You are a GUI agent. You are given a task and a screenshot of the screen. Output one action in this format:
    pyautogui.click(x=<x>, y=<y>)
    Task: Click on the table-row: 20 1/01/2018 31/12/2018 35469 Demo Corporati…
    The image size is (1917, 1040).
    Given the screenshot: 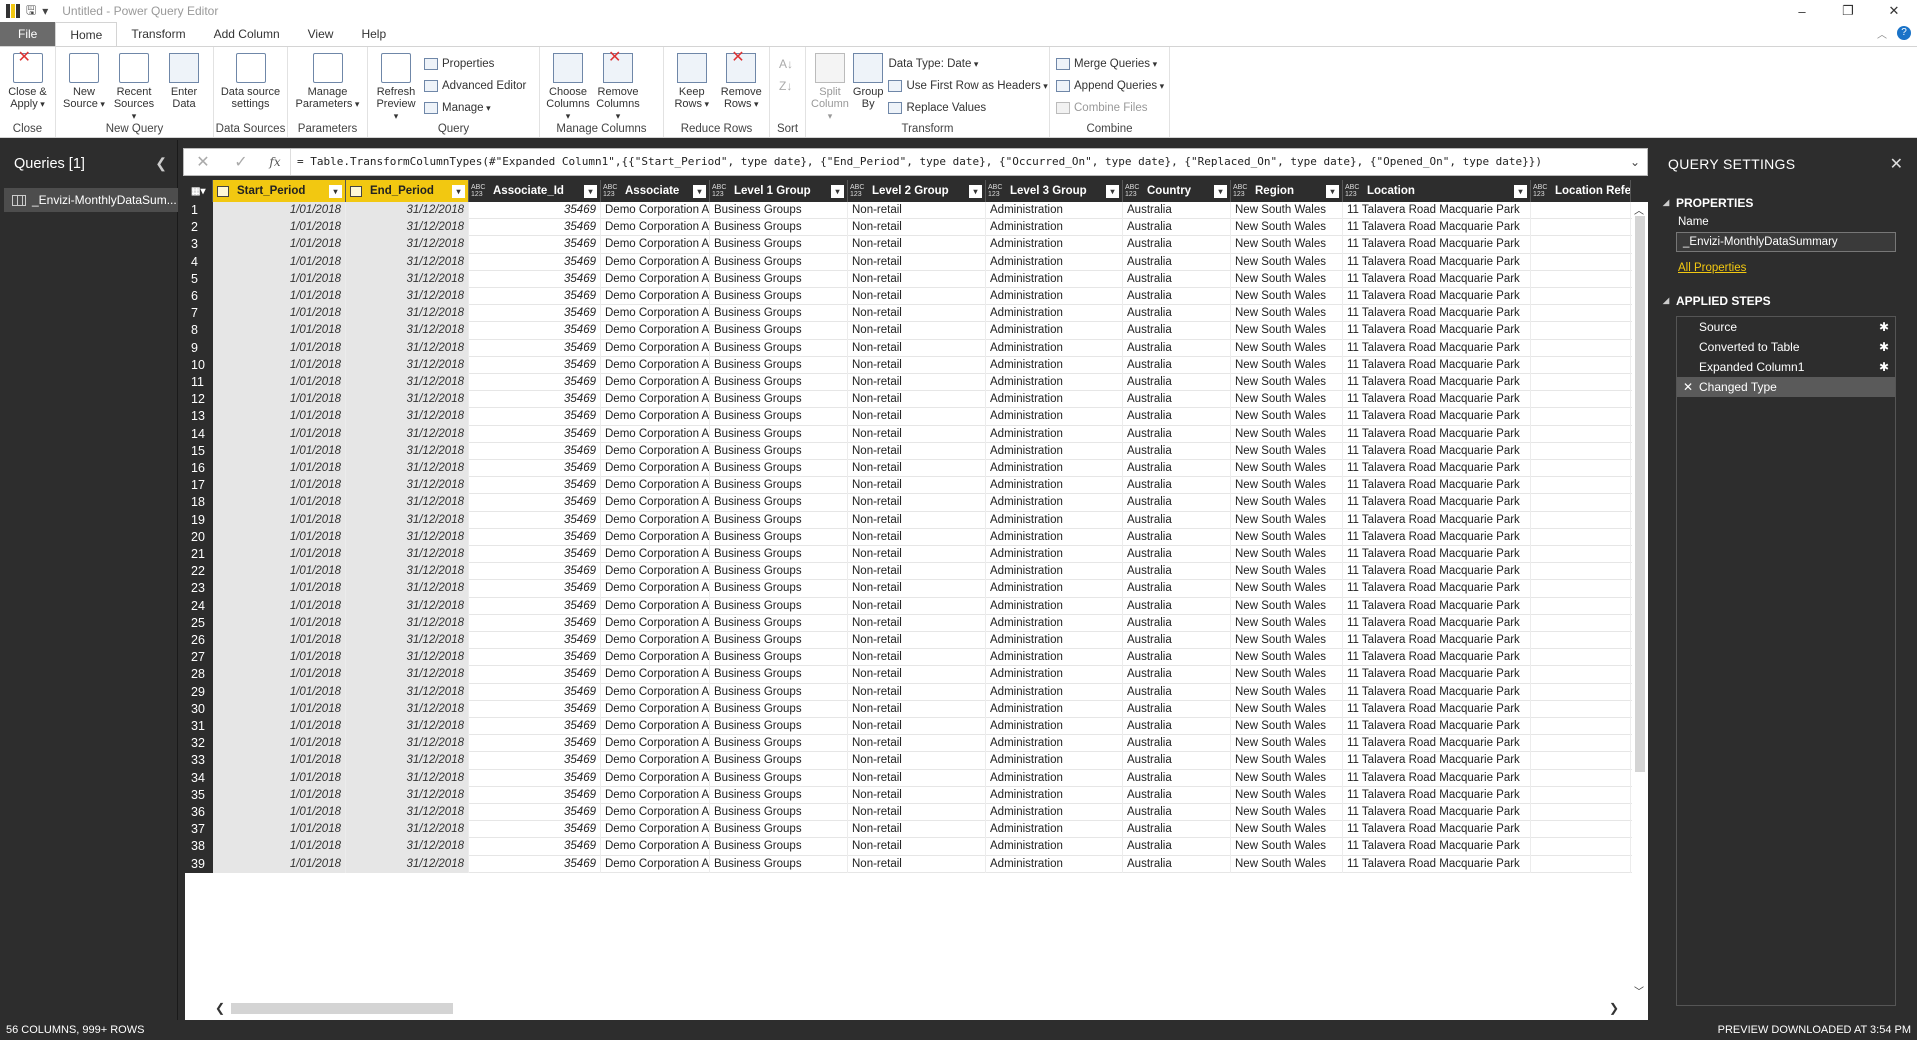 What is the action you would take?
    pyautogui.click(x=916, y=537)
    